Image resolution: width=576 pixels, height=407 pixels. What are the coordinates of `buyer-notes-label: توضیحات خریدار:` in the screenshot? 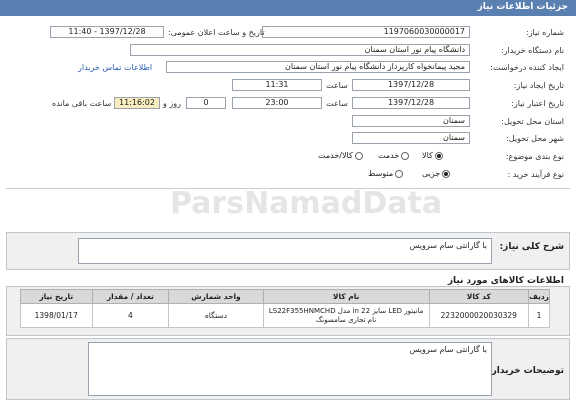 It's located at (526, 371).